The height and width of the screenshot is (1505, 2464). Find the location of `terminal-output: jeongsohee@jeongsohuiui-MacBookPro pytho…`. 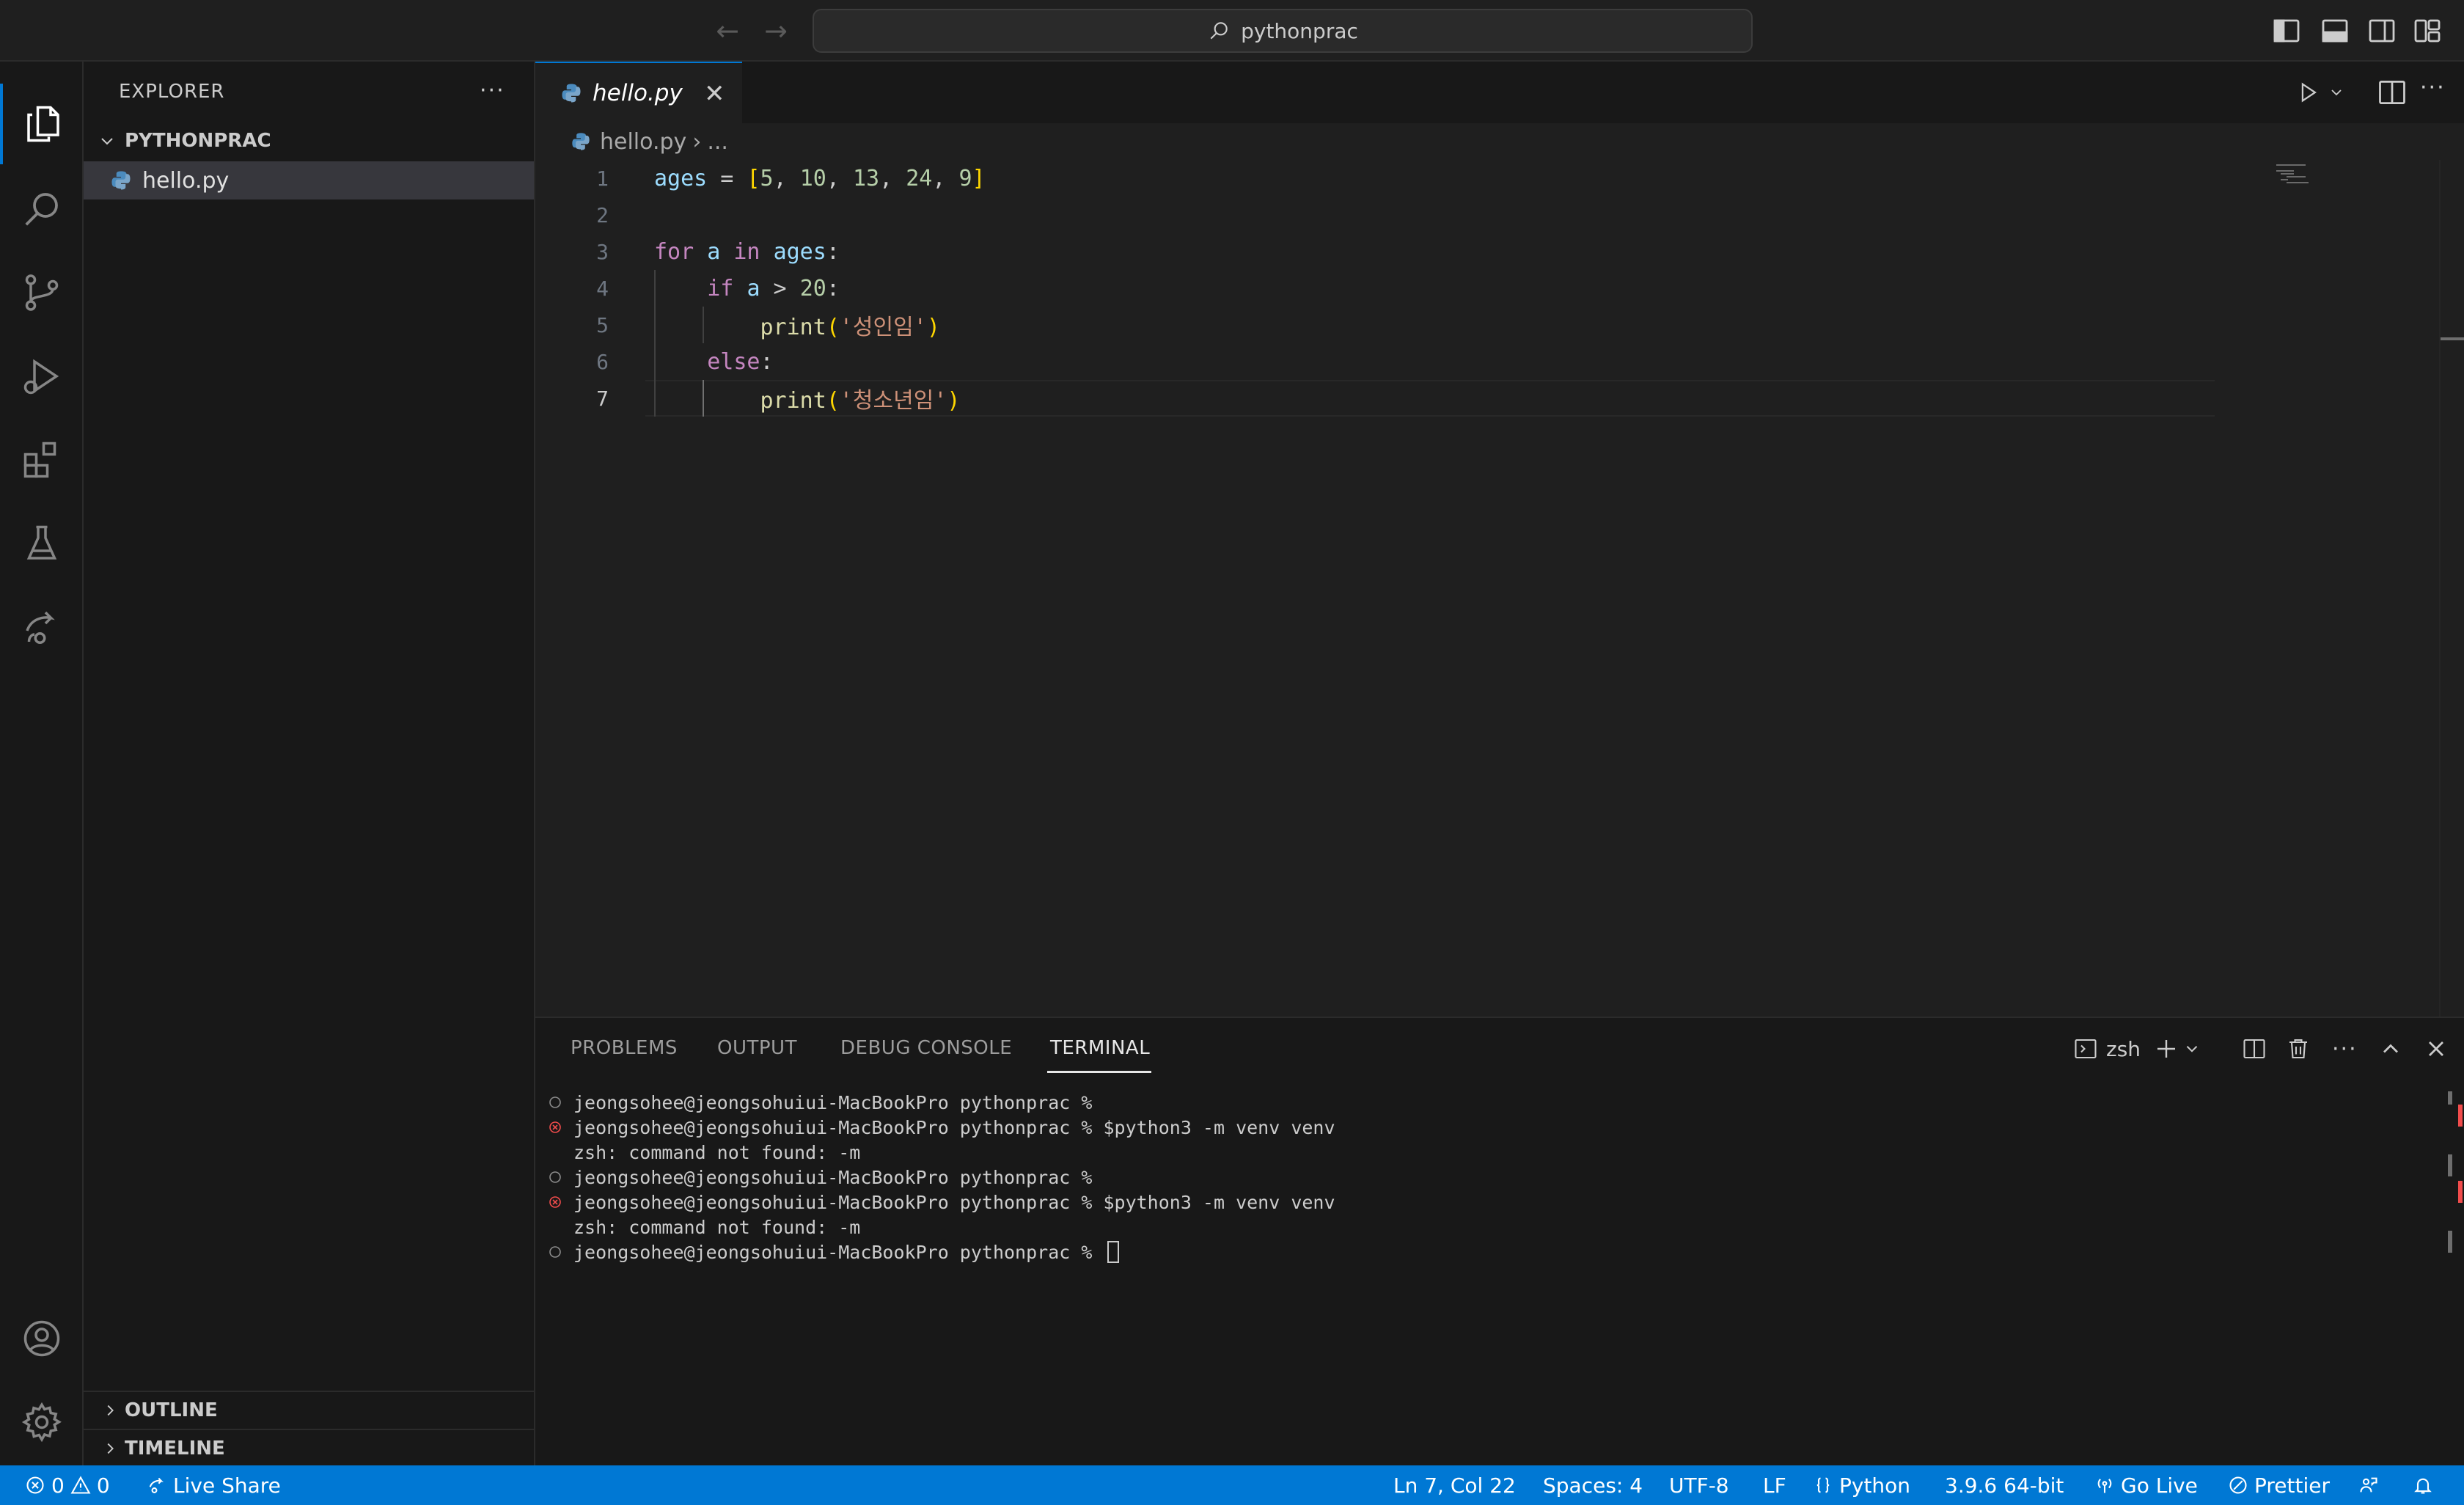

terminal-output: jeongsohee@jeongsohuiui-MacBookPro pytho… is located at coordinates (941, 1177).